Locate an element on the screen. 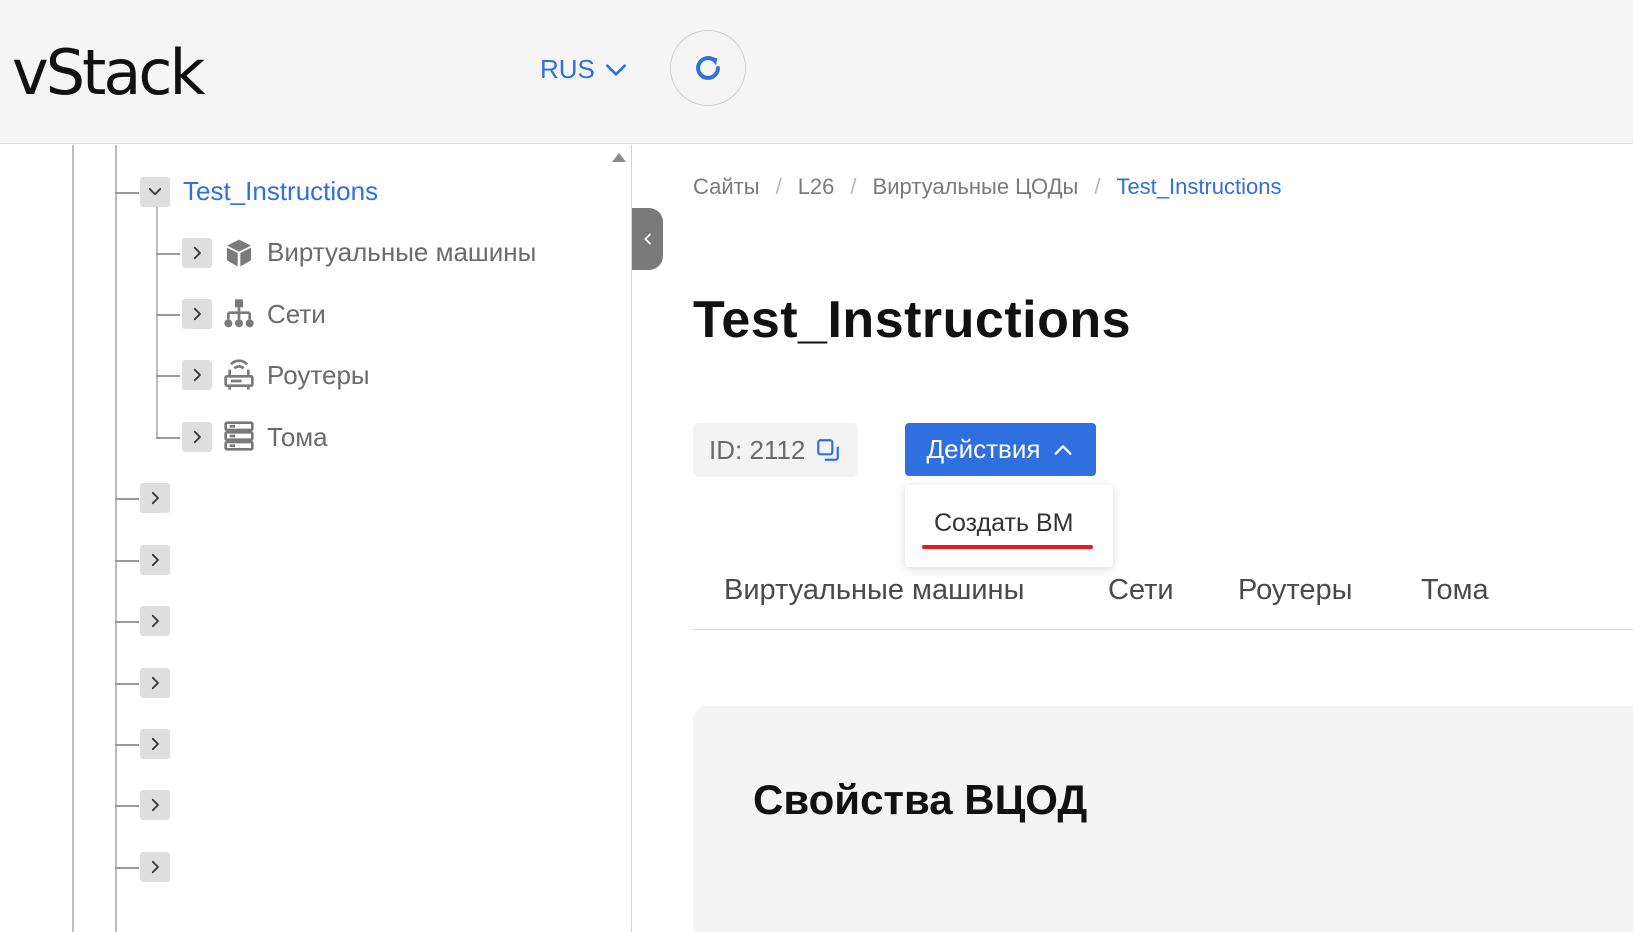  language-selector: RUS is located at coordinates (584, 69).